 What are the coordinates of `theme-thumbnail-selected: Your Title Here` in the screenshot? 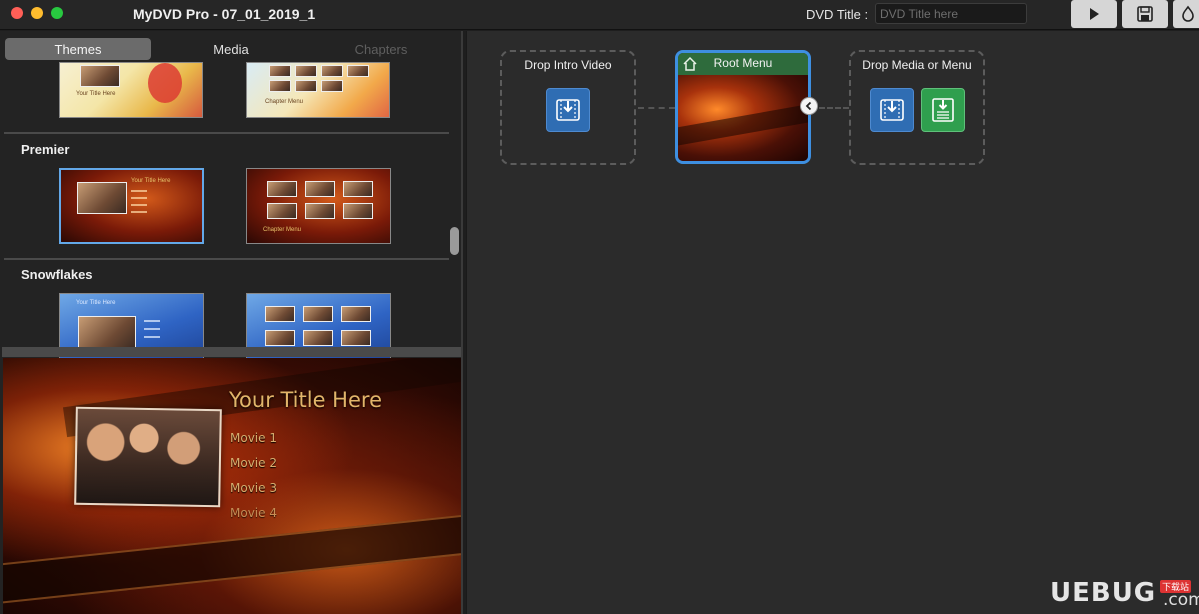 It's located at (131, 206).